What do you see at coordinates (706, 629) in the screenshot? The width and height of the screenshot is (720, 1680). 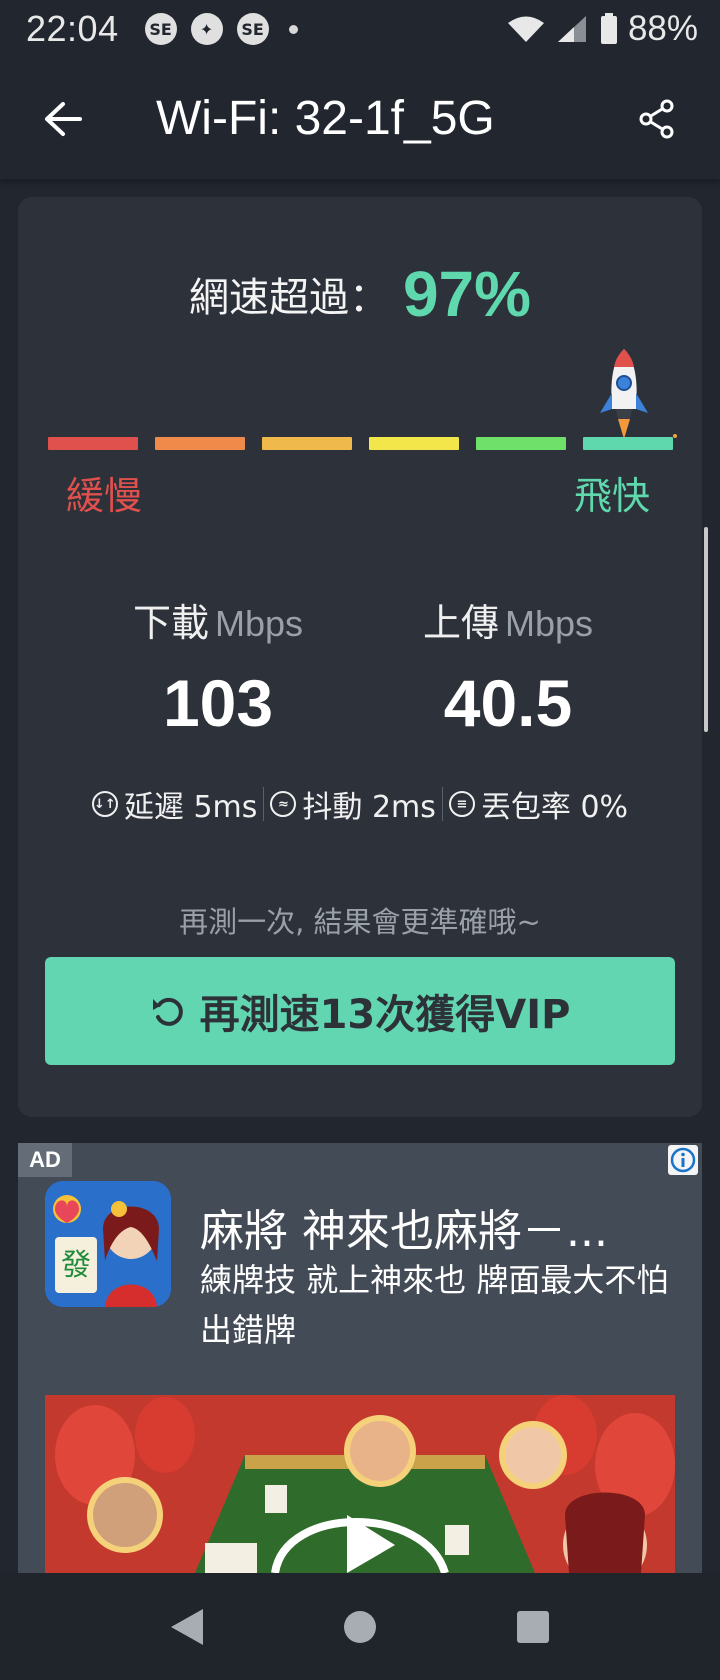 I see `scrollbar` at bounding box center [706, 629].